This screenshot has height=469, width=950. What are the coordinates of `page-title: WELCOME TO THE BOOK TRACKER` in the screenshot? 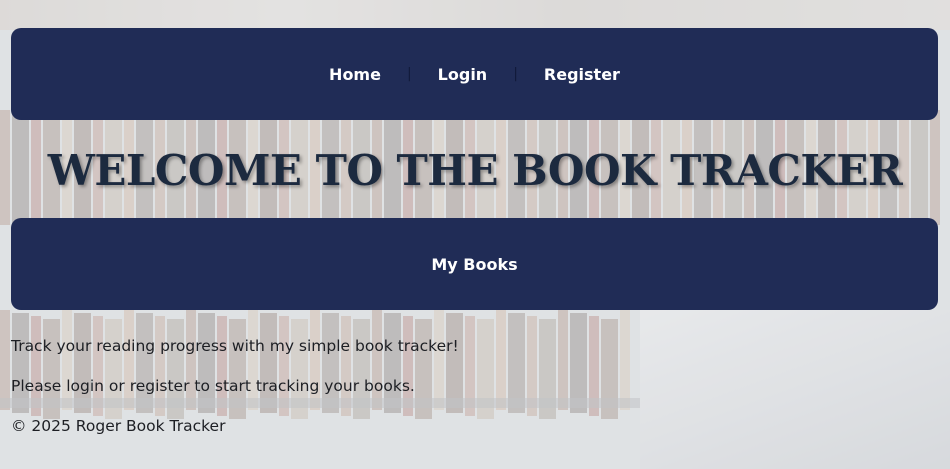 It's located at (475, 170).